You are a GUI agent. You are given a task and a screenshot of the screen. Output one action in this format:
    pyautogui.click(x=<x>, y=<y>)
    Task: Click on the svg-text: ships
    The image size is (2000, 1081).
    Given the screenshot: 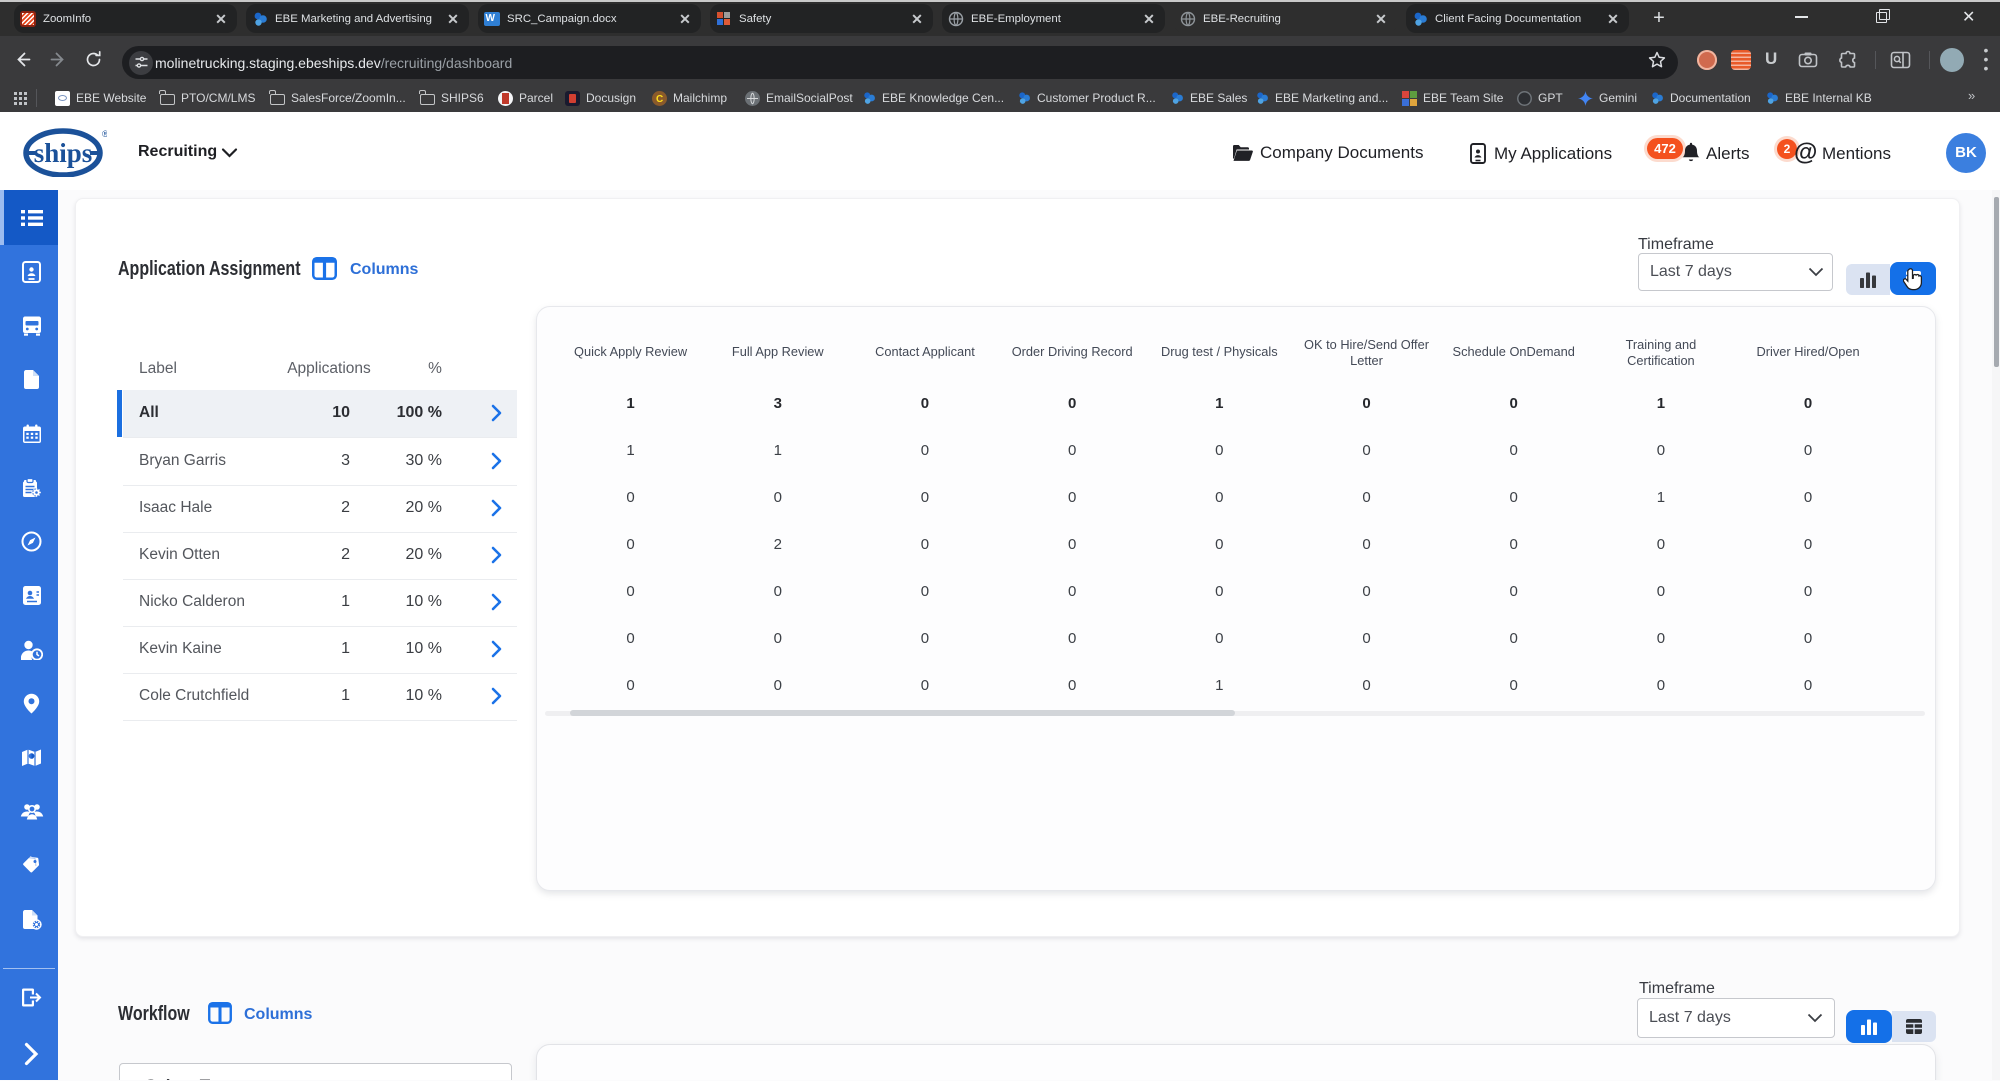 What is the action you would take?
    pyautogui.click(x=63, y=153)
    